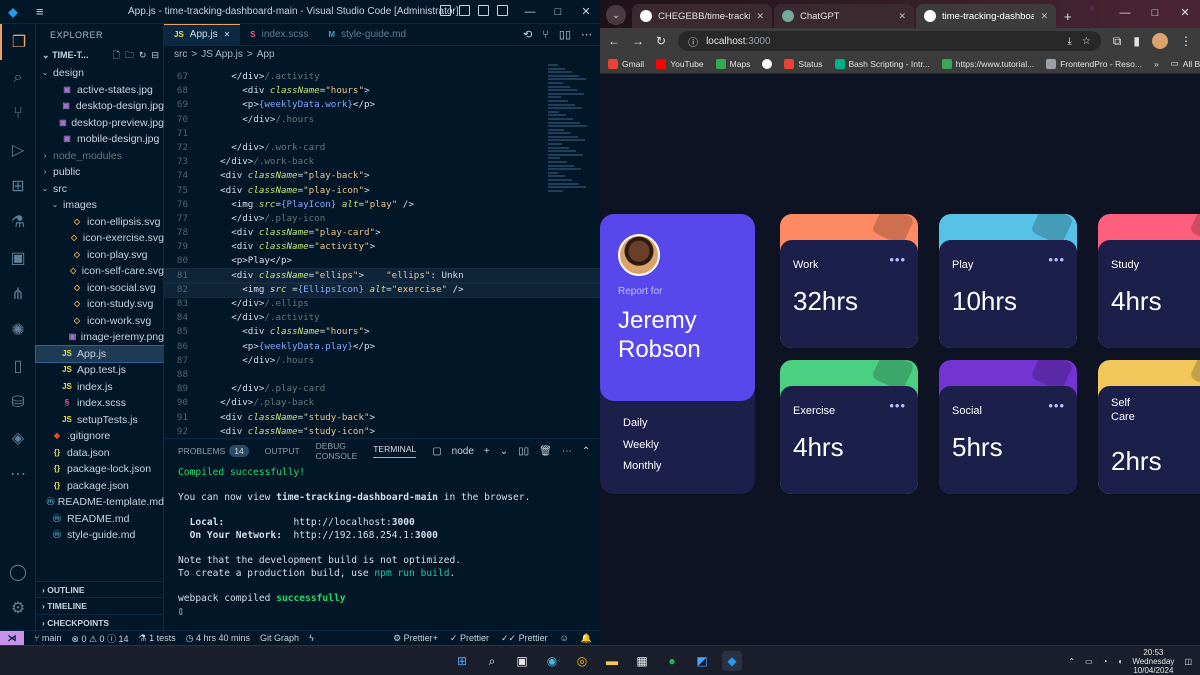  What do you see at coordinates (586, 12) in the screenshot?
I see `close-icon: ✕` at bounding box center [586, 12].